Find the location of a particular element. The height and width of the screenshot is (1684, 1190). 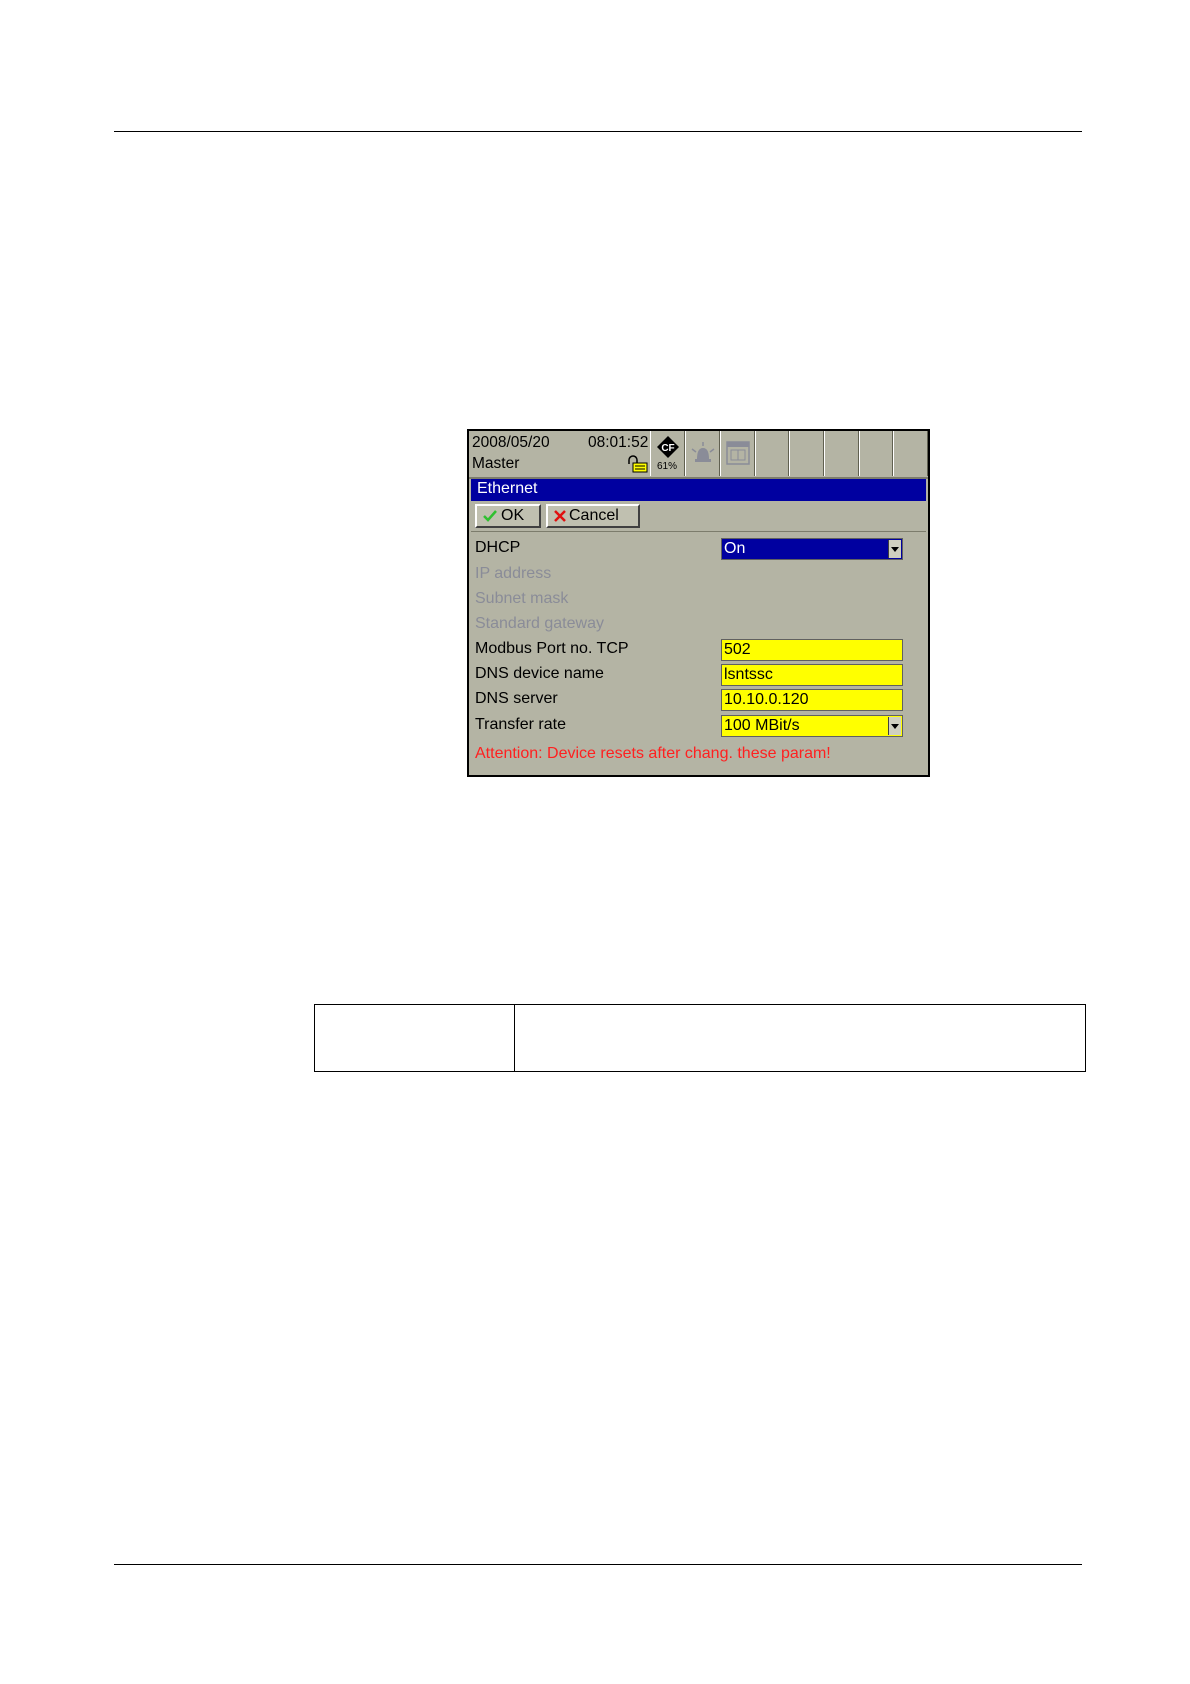

modbus-port-input: 502 is located at coordinates (812, 650).